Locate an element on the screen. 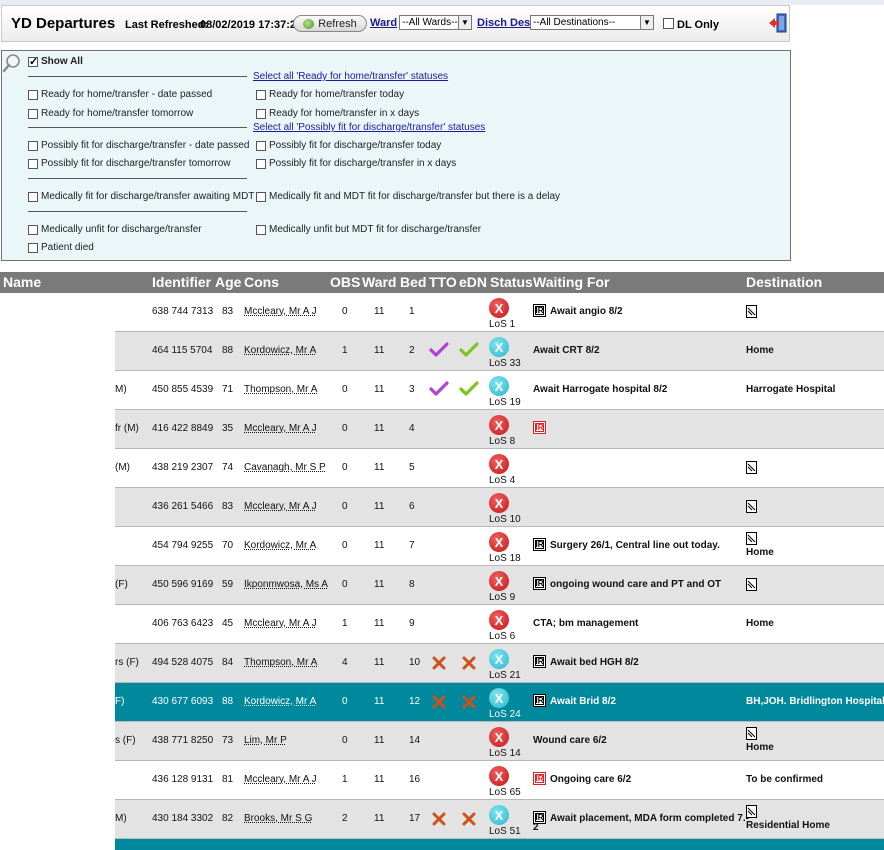 The image size is (884, 850). exit-door-icon is located at coordinates (778, 23).